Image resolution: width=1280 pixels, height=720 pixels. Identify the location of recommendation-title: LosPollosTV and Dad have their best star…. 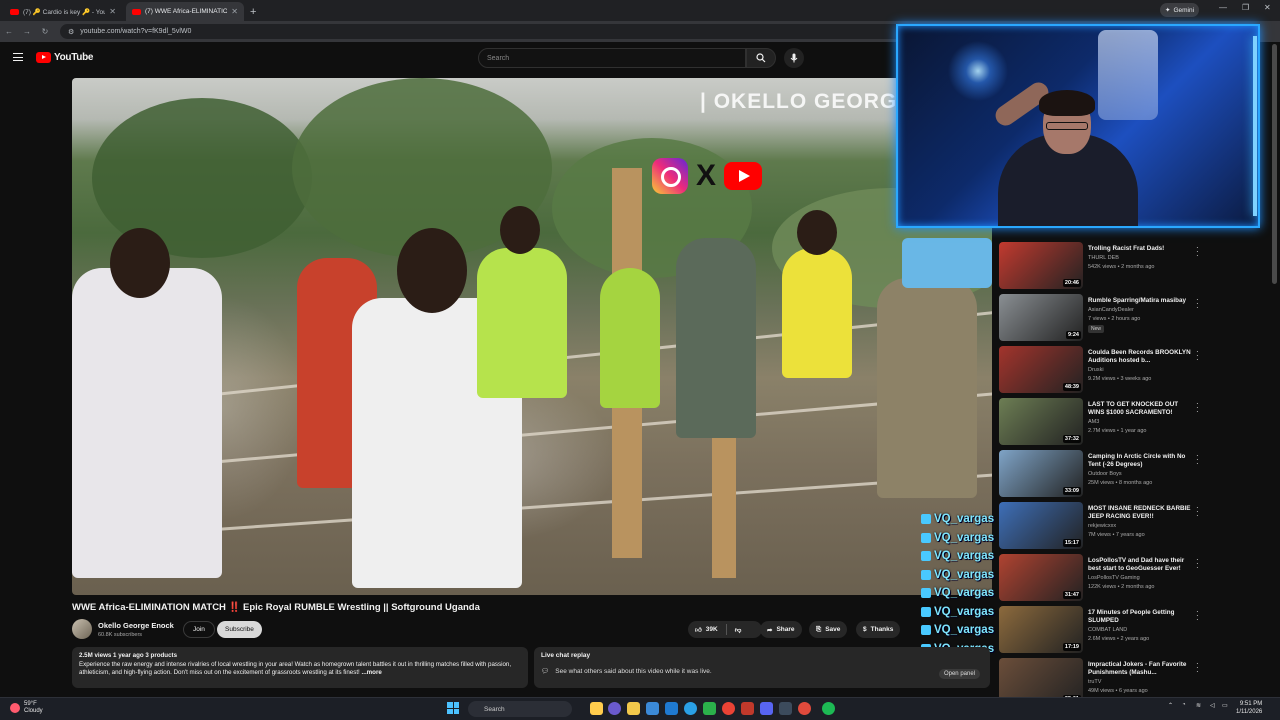
(1140, 565).